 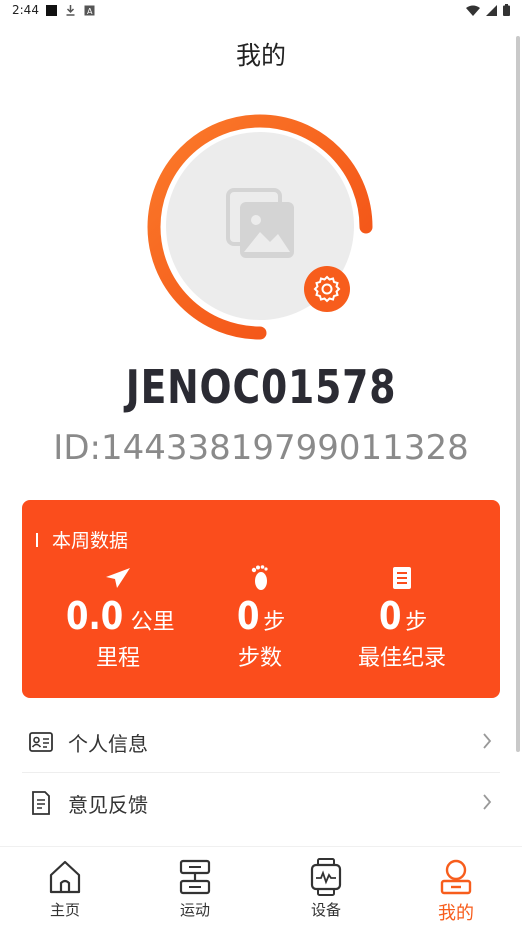 I want to click on gear-icon, so click(x=327, y=289).